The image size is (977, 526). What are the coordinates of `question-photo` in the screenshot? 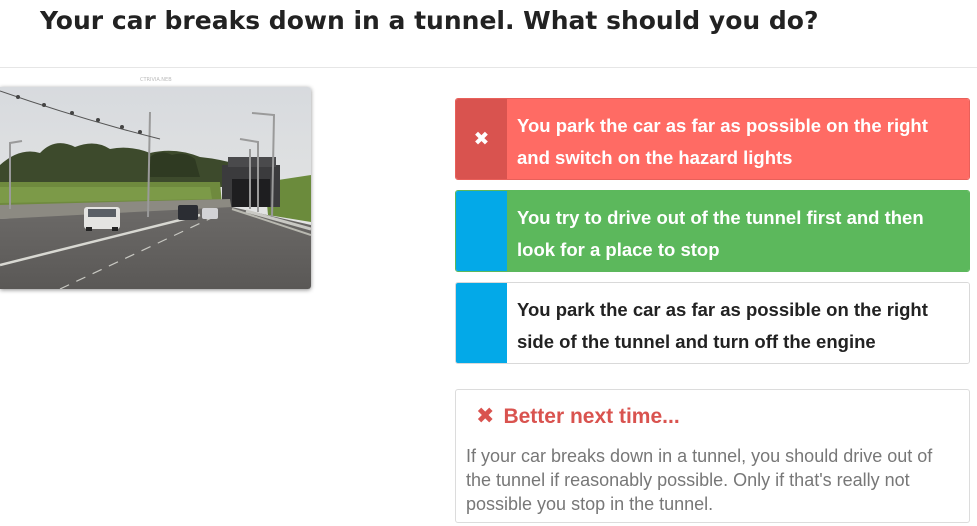 It's located at (155, 188).